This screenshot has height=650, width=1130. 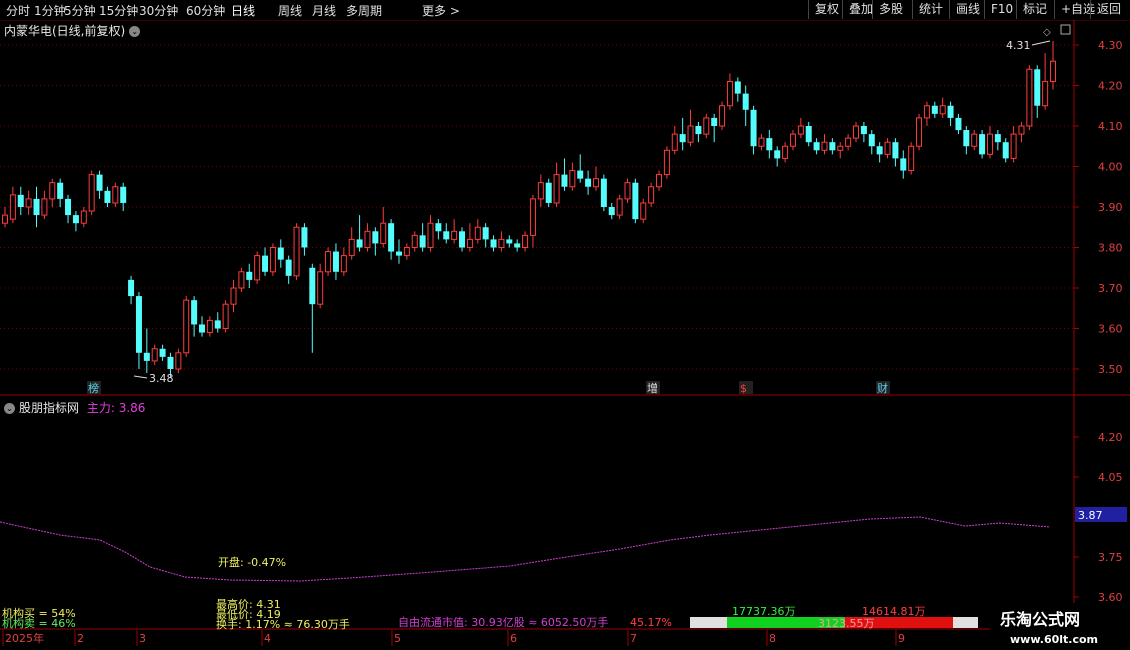 What do you see at coordinates (525, 549) in the screenshot?
I see `main-force-line` at bounding box center [525, 549].